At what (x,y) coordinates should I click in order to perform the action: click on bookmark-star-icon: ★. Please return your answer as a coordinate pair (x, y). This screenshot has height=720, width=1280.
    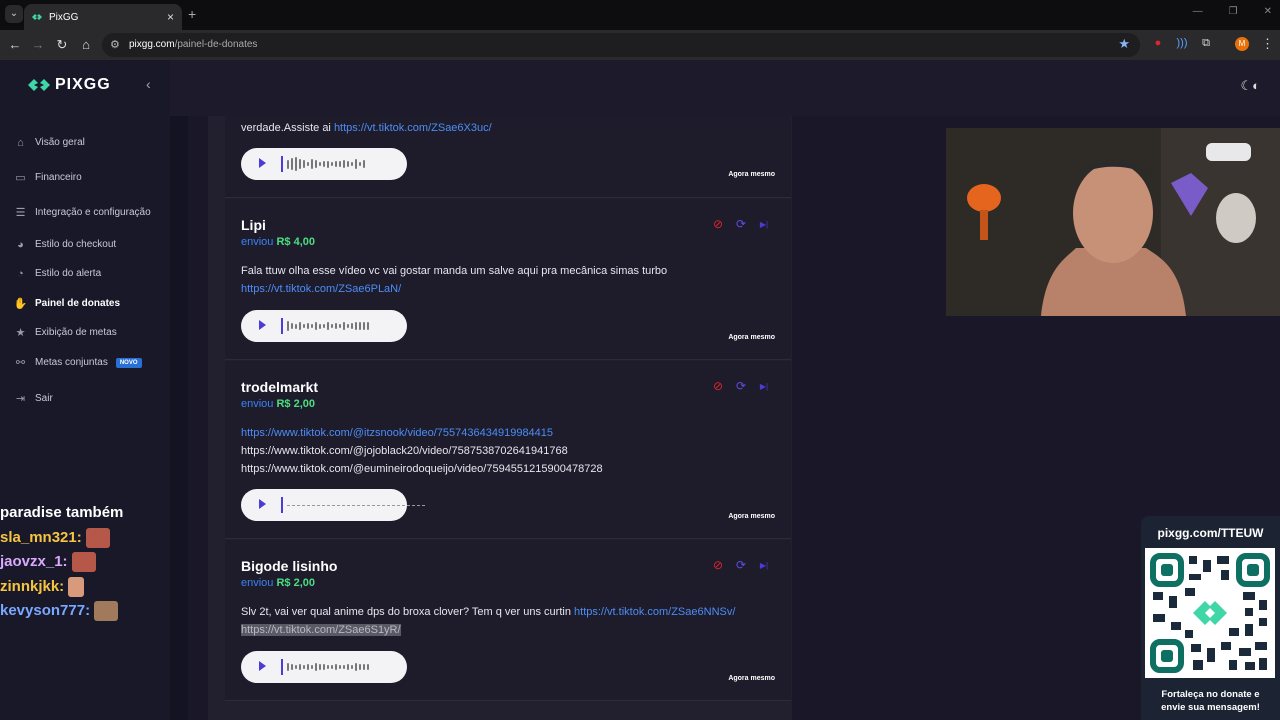
    Looking at the image, I should click on (1124, 44).